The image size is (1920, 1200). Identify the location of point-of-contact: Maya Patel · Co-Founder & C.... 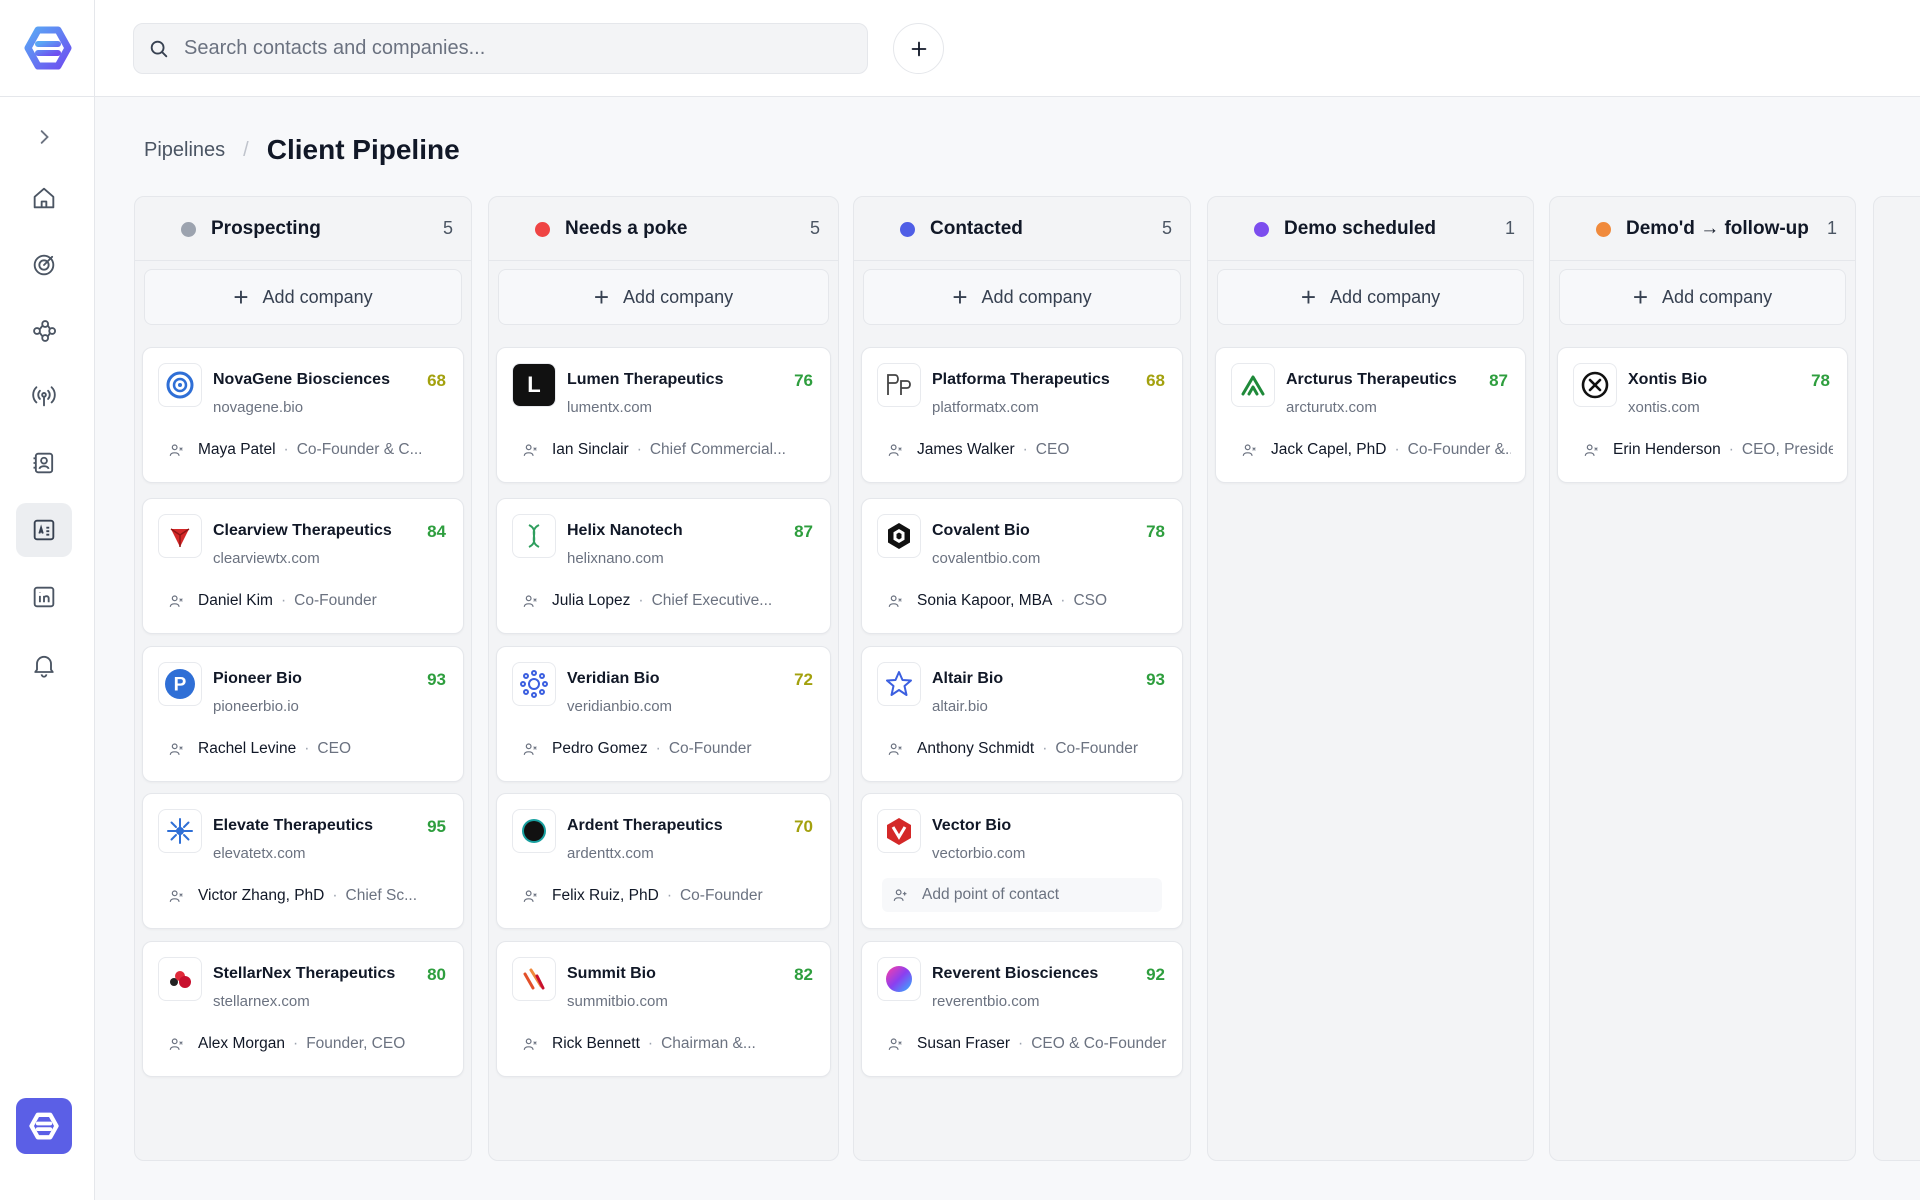
(308, 450).